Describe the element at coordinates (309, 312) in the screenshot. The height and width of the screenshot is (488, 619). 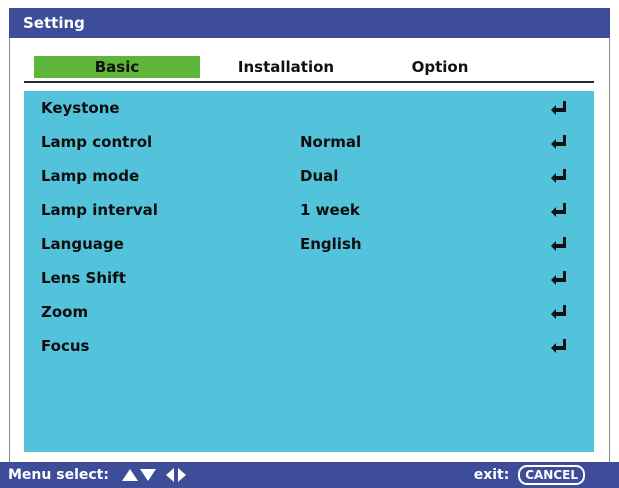
I see `menu-item-zoom: Zoom` at that location.